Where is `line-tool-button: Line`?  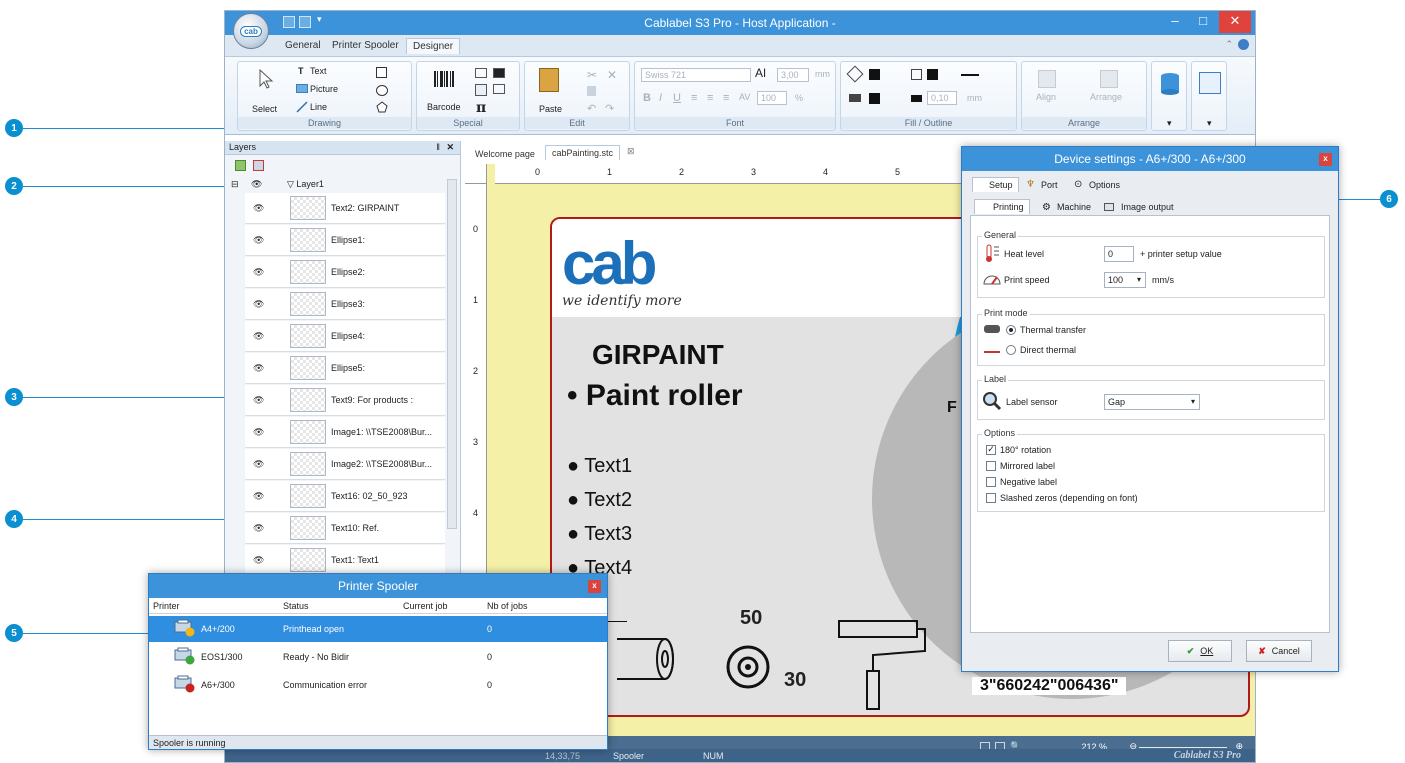 line-tool-button: Line is located at coordinates (318, 107).